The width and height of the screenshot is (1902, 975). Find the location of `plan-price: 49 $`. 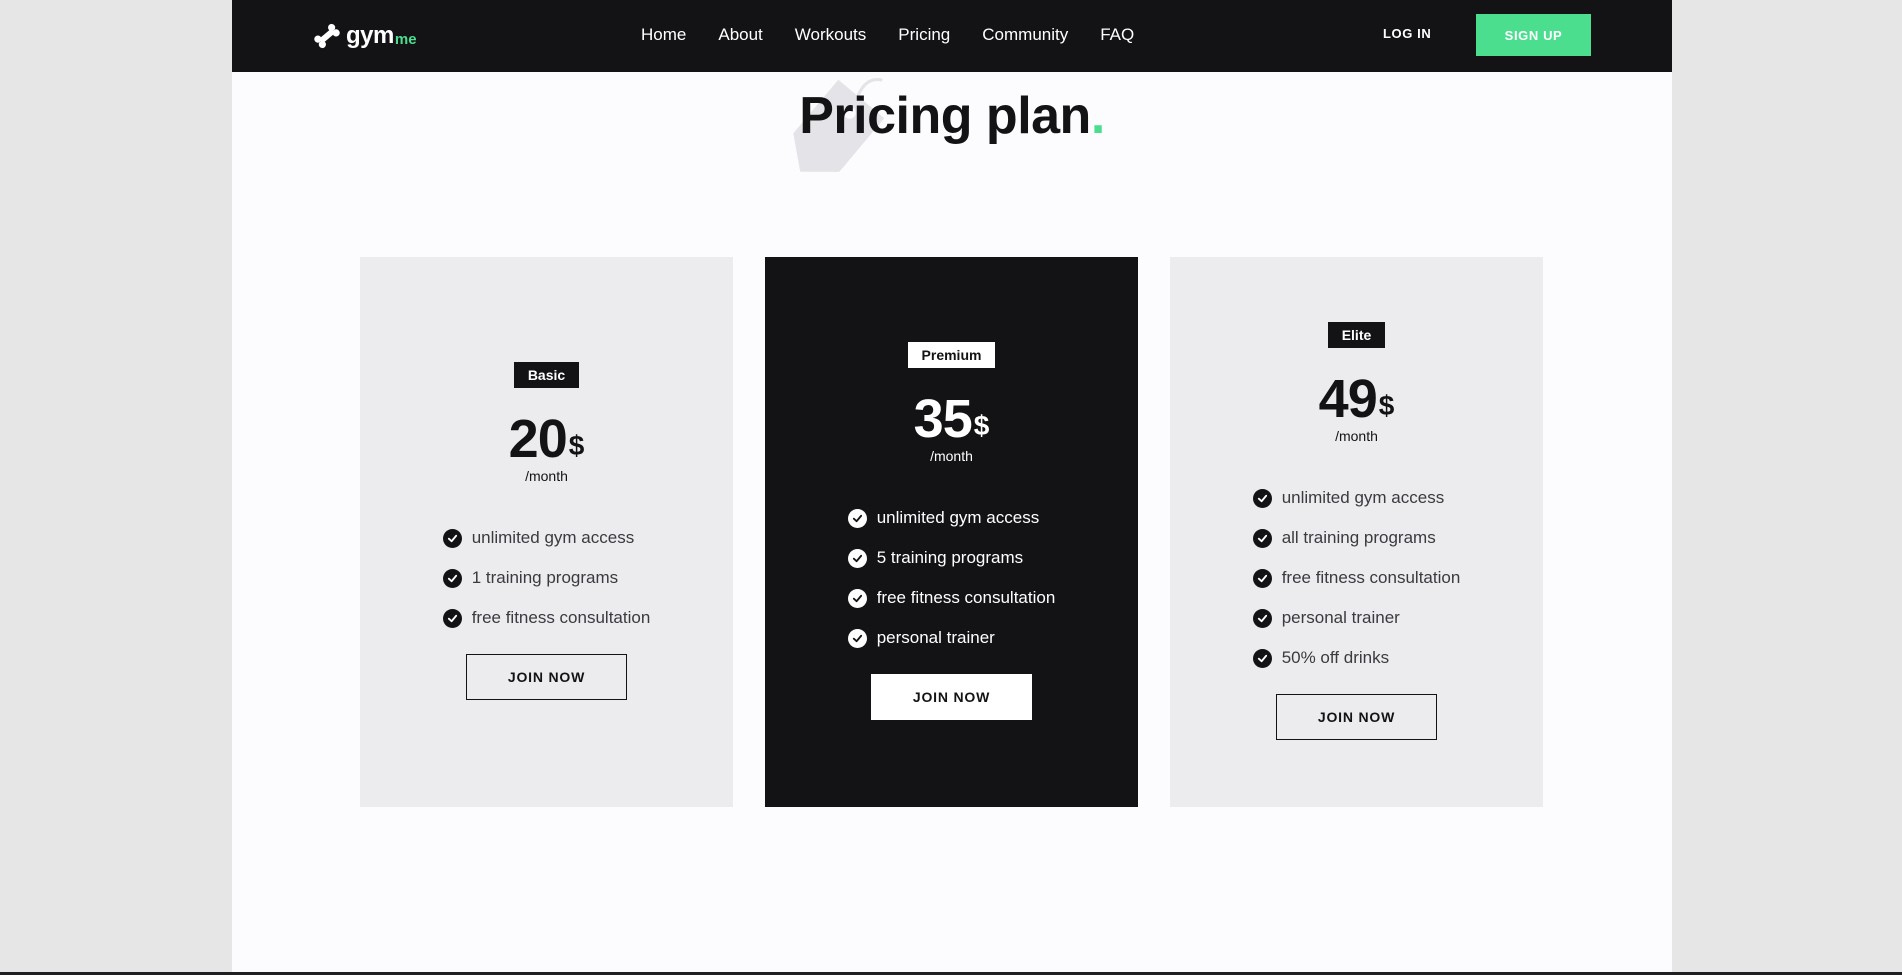

plan-price: 49 $ is located at coordinates (1356, 399).